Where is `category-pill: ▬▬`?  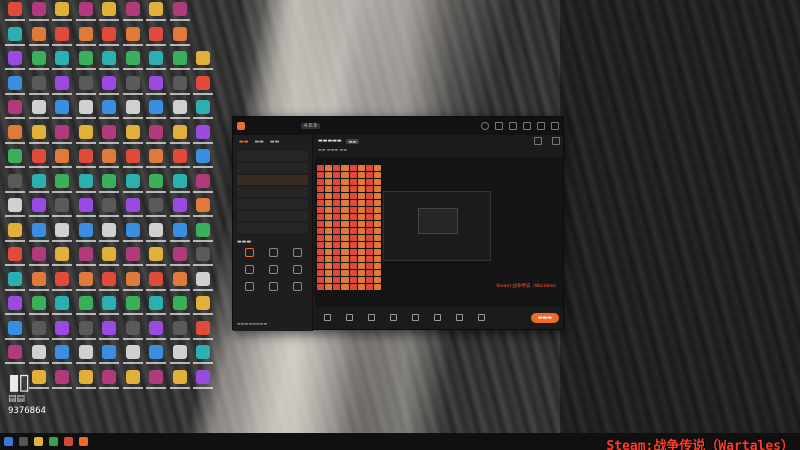 category-pill: ▬▬ is located at coordinates (352, 141).